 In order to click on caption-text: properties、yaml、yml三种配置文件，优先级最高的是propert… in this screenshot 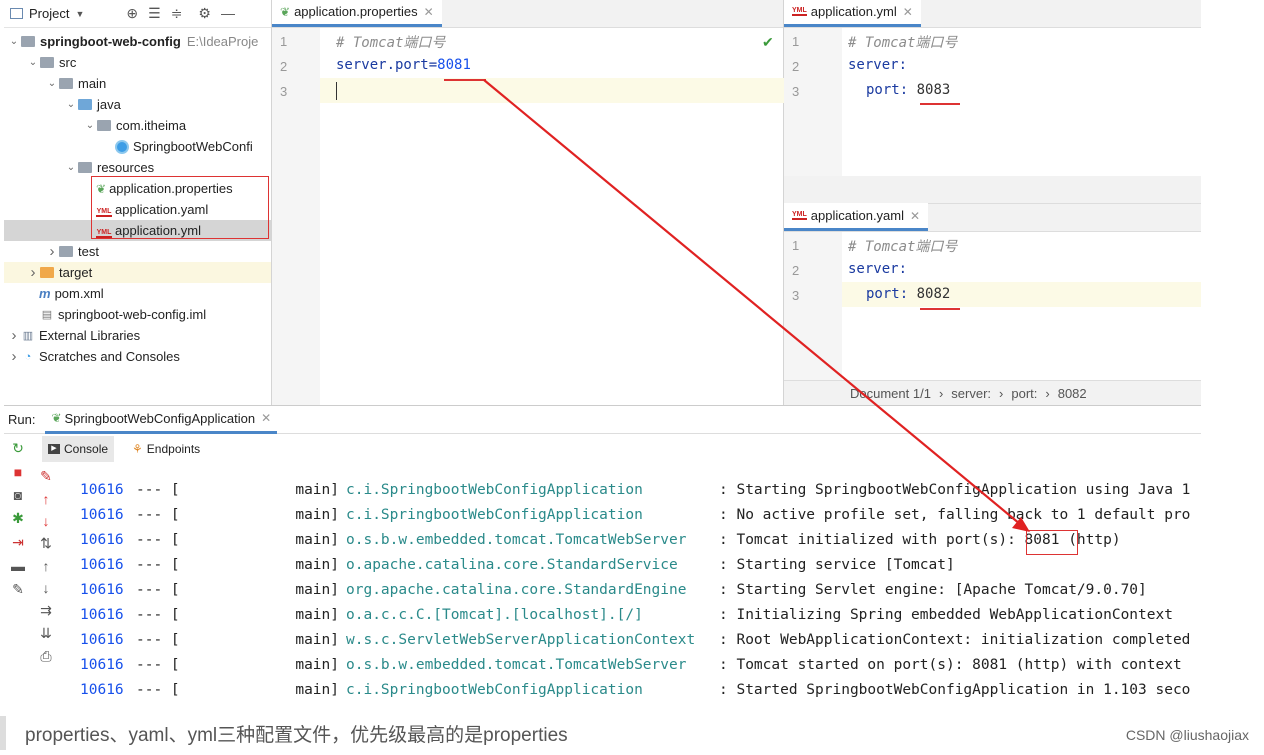, I will do `click(296, 735)`.